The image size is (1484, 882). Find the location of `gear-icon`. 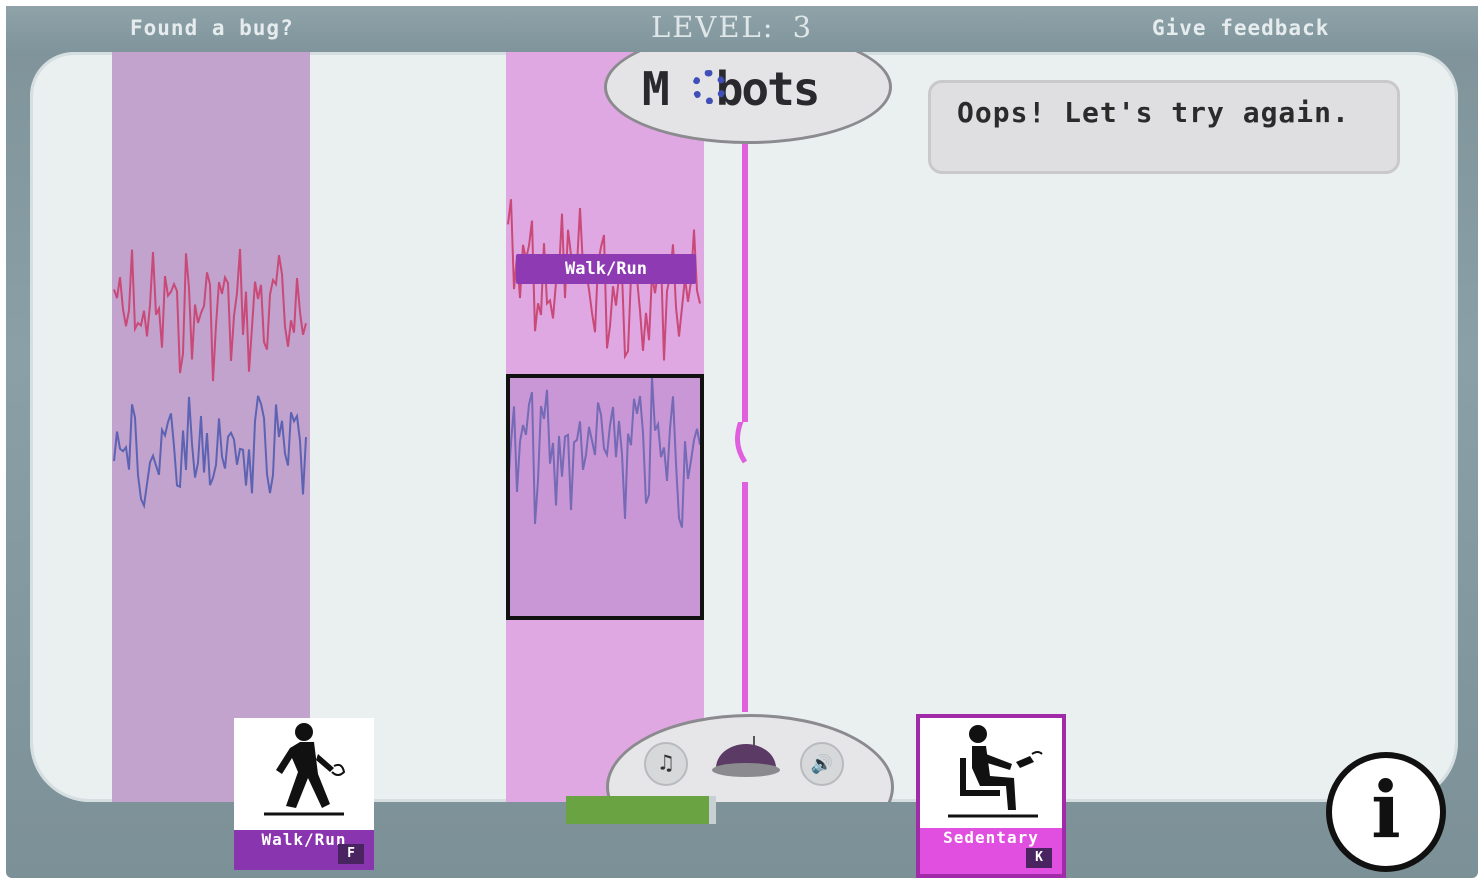

gear-icon is located at coordinates (709, 87).